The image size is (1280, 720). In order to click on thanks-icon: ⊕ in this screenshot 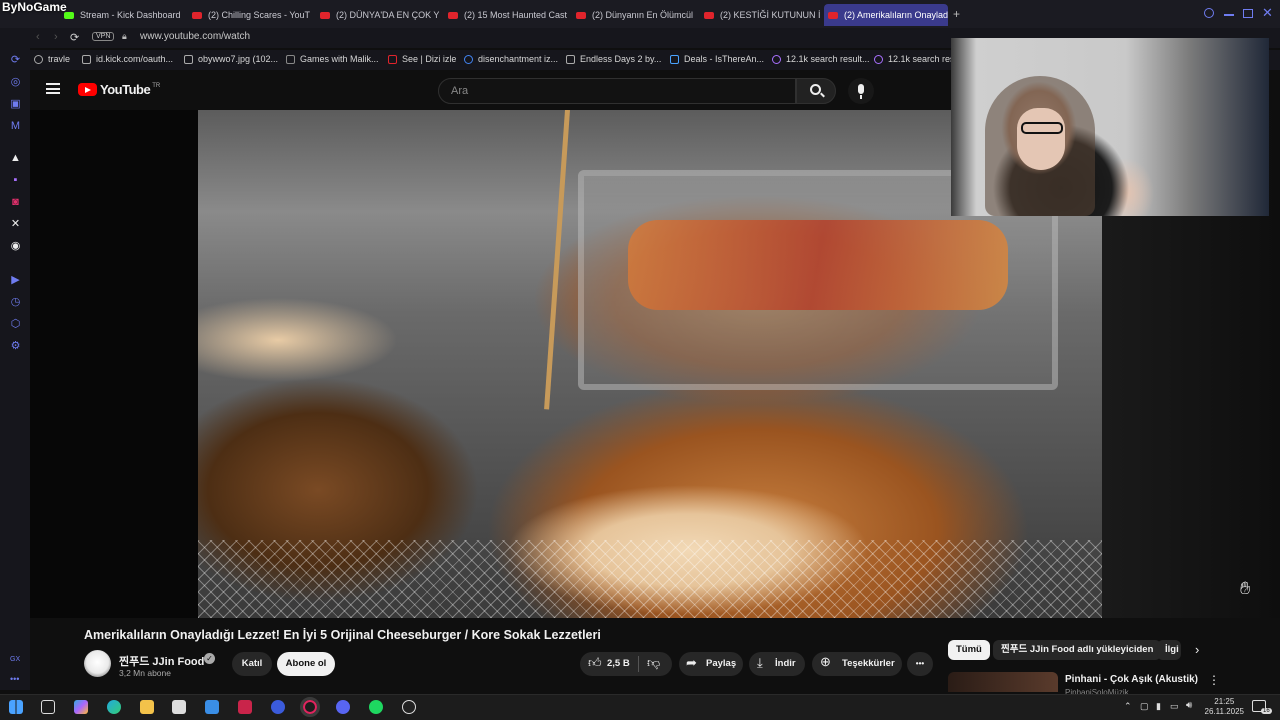, I will do `click(825, 661)`.